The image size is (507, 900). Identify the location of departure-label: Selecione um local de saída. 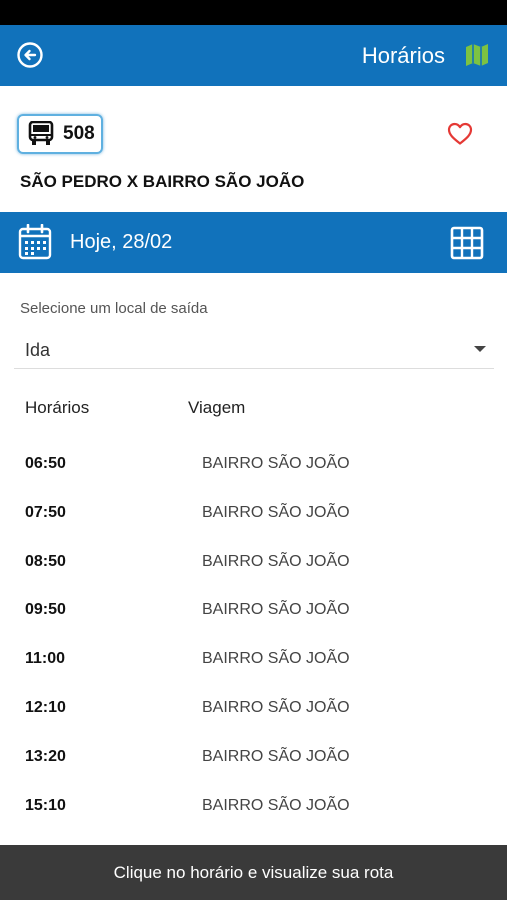
(114, 308).